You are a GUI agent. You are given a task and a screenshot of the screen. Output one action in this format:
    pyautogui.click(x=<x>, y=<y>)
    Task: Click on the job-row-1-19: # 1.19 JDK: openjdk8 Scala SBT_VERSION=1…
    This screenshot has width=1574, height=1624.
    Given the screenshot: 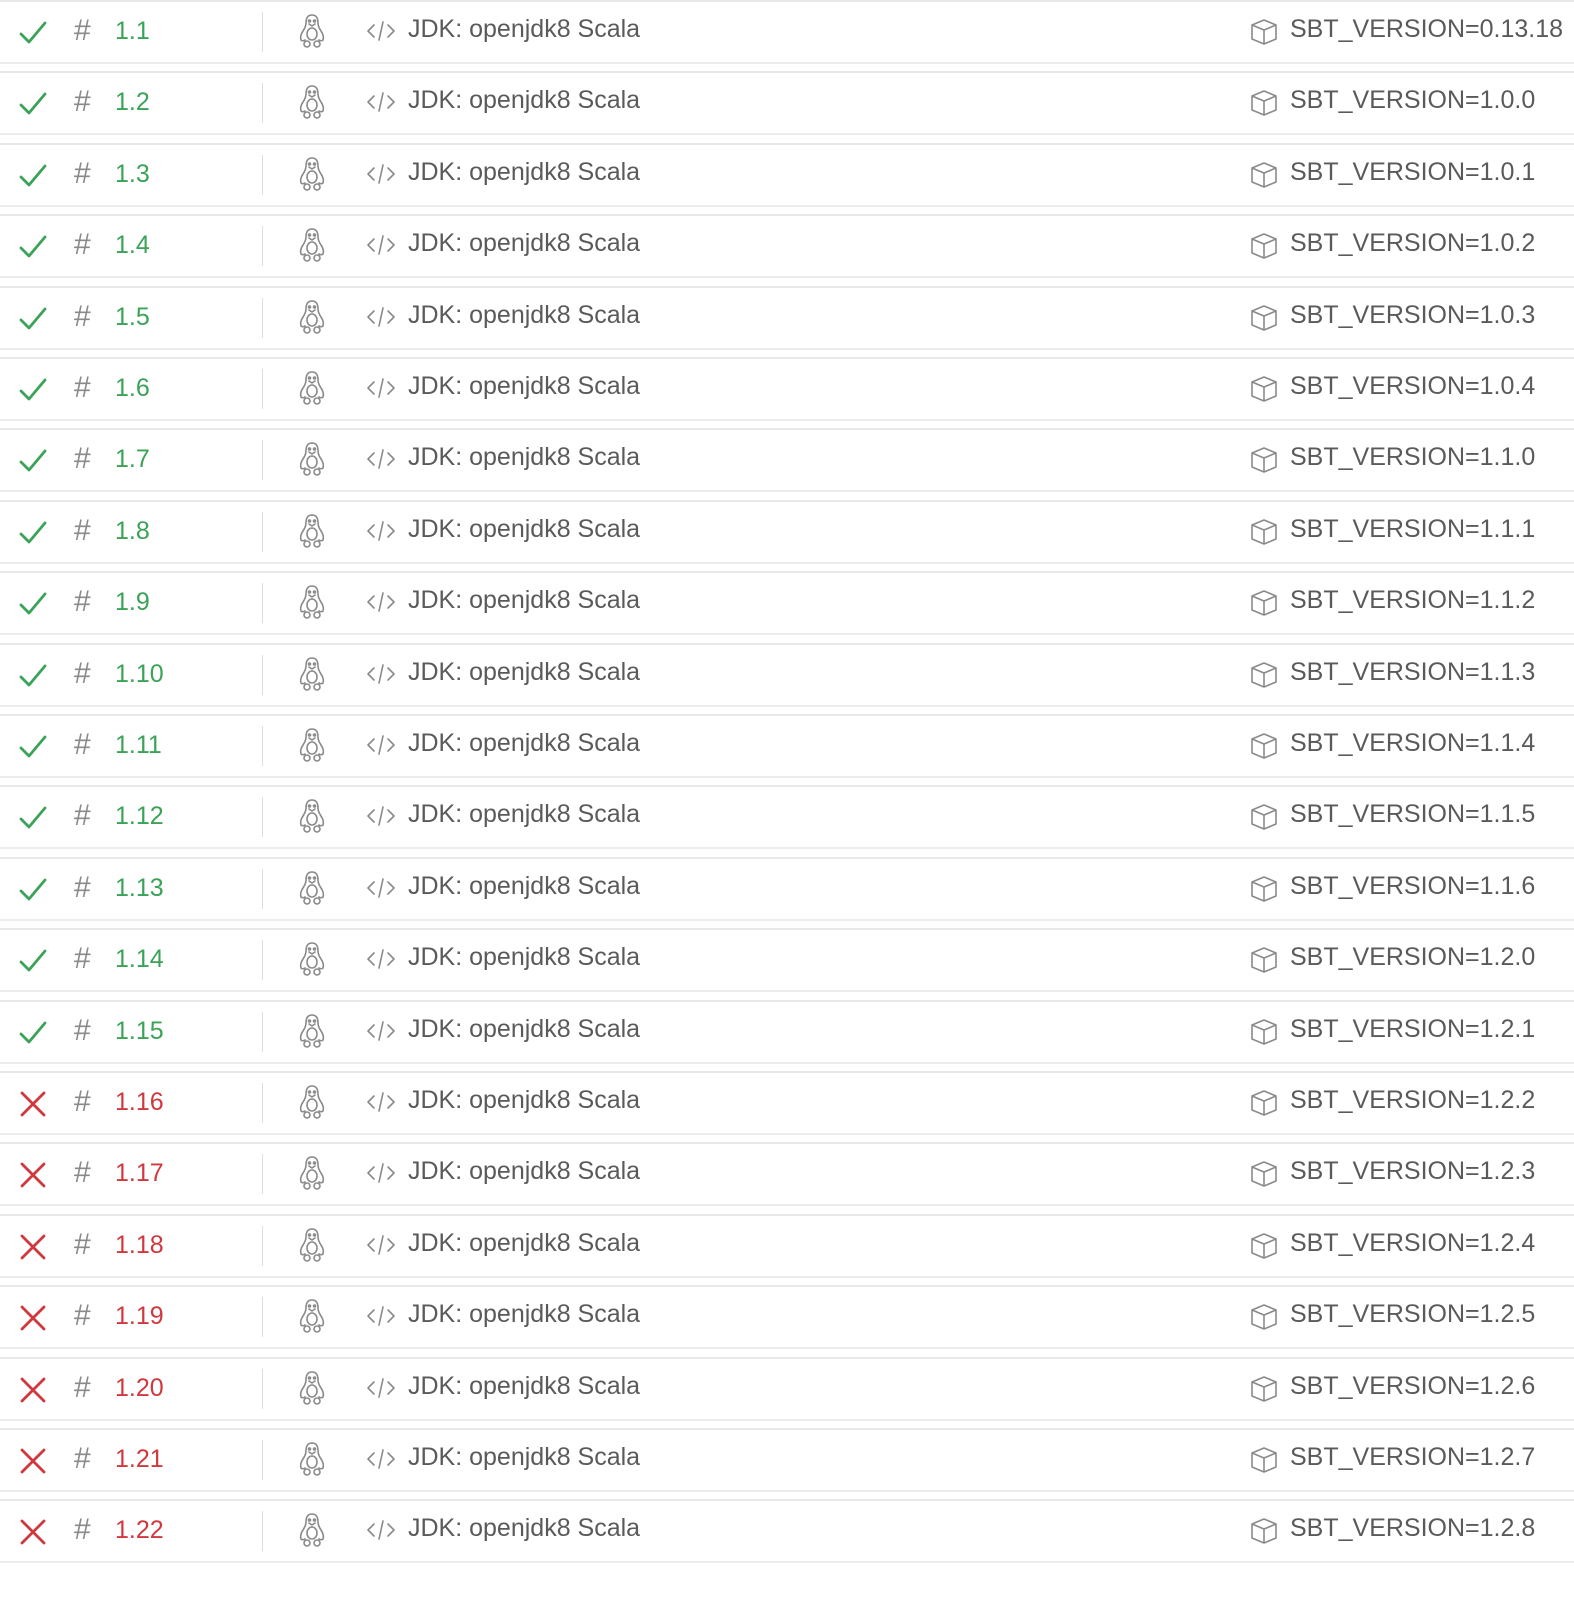 What is the action you would take?
    pyautogui.click(x=787, y=1321)
    